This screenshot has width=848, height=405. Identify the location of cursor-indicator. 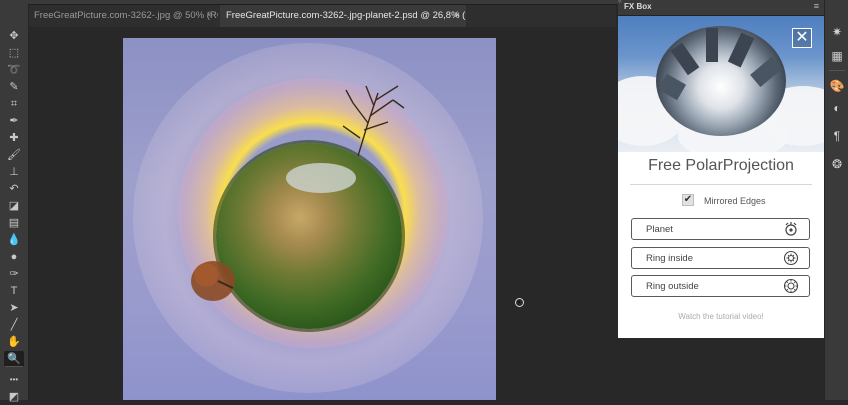
(519, 302).